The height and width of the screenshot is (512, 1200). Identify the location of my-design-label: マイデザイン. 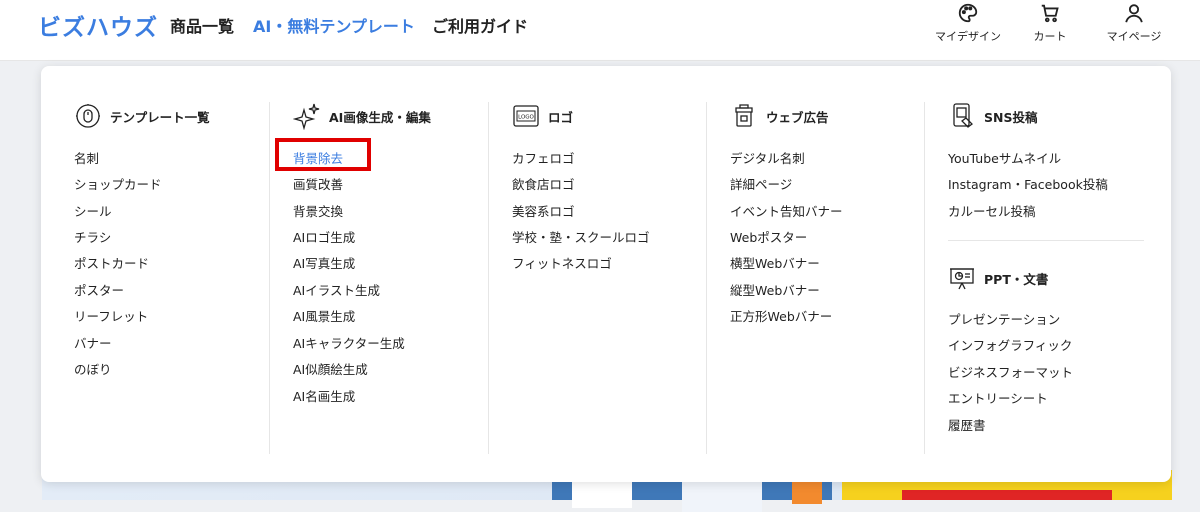
(968, 36).